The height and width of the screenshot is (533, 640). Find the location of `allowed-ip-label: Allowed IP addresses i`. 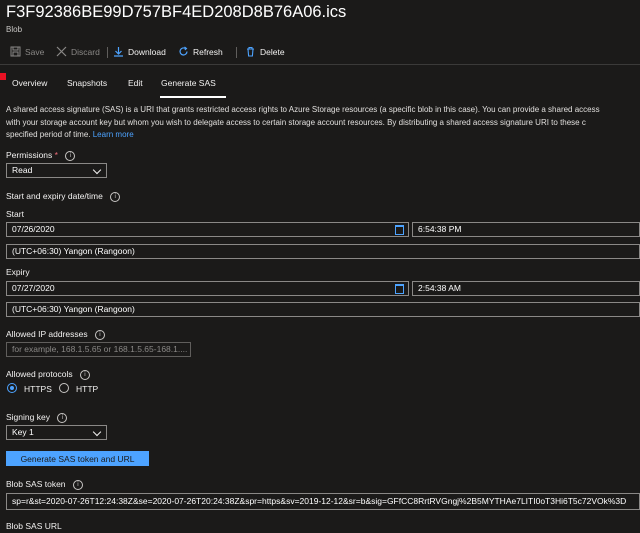

allowed-ip-label: Allowed IP addresses i is located at coordinates (55, 334).